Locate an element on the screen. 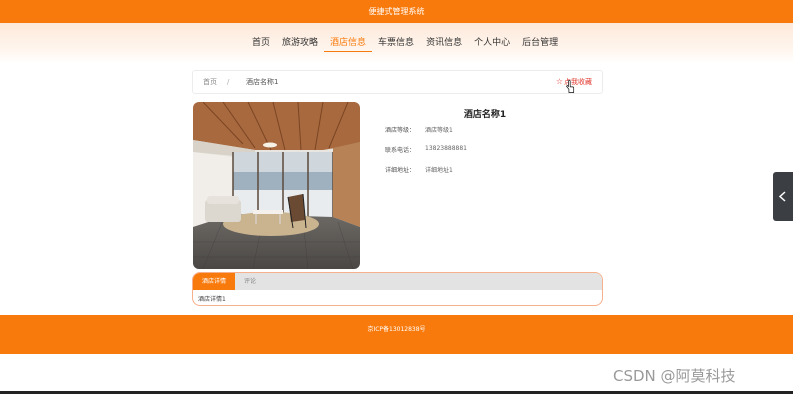 The image size is (793, 394). detail-tabs: 酒店详情 评论 酒店详情1 is located at coordinates (397, 289).